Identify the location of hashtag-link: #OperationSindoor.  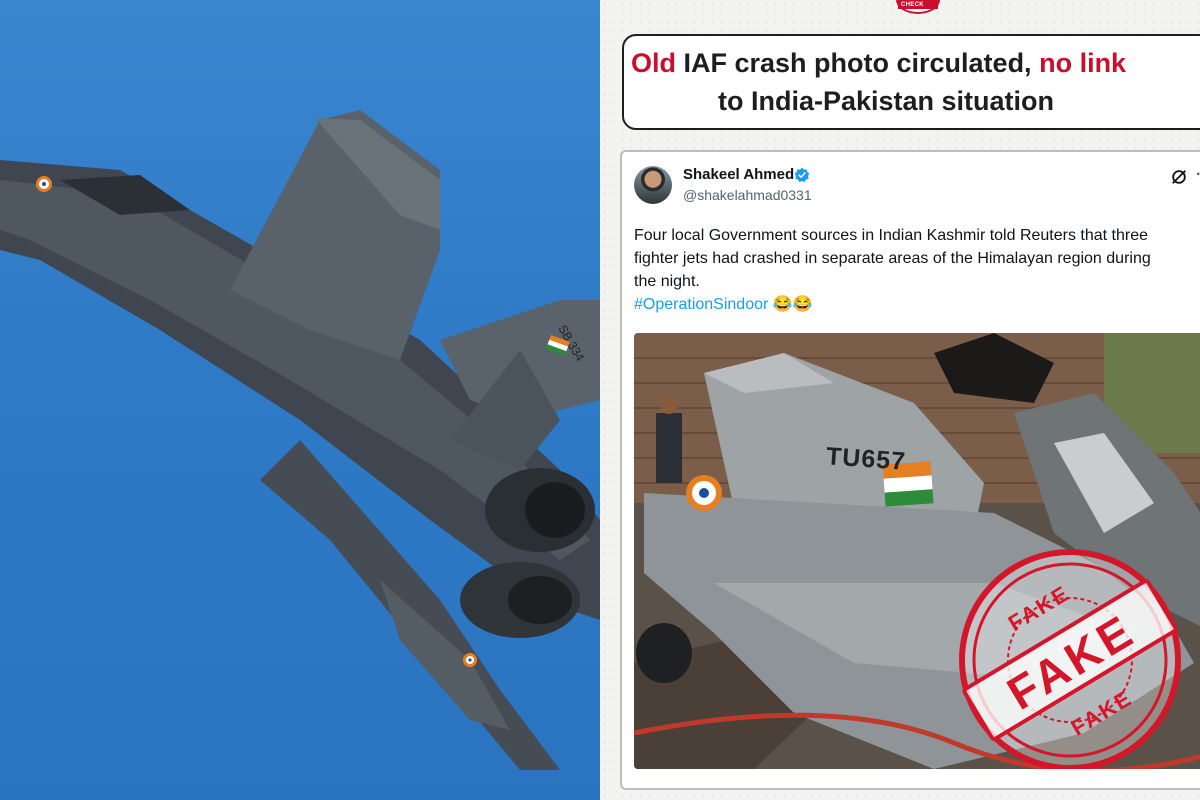
(701, 304).